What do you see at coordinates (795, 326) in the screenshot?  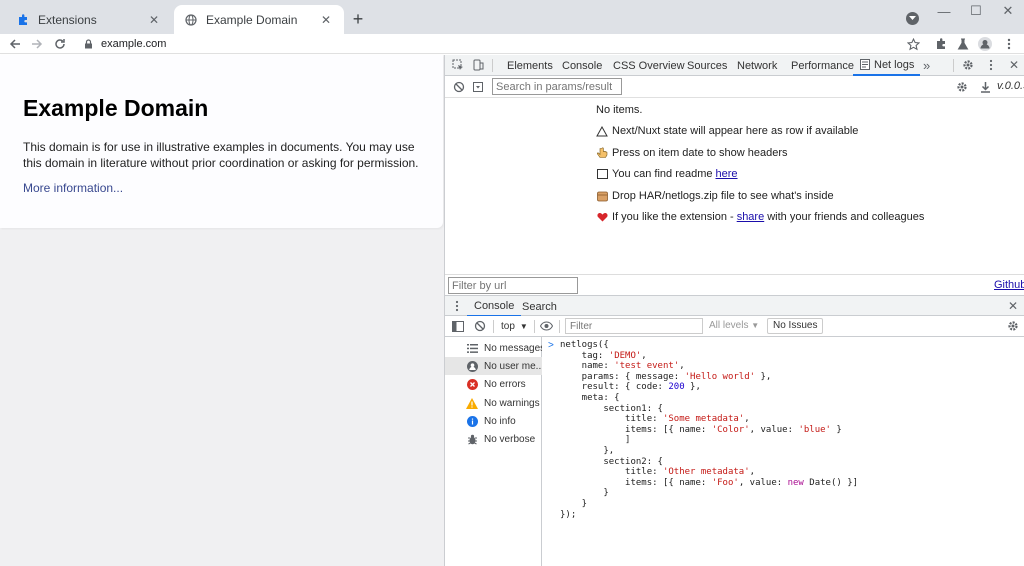 I see `issues-button: No Issues` at bounding box center [795, 326].